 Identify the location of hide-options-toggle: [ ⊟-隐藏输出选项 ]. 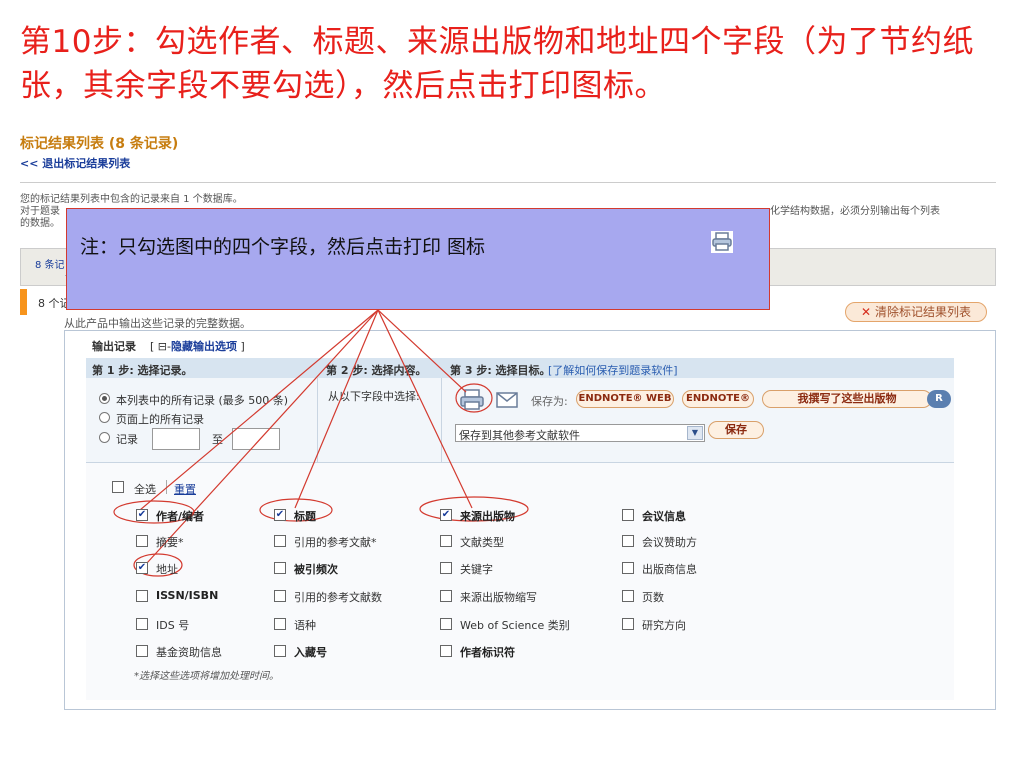
(197, 346).